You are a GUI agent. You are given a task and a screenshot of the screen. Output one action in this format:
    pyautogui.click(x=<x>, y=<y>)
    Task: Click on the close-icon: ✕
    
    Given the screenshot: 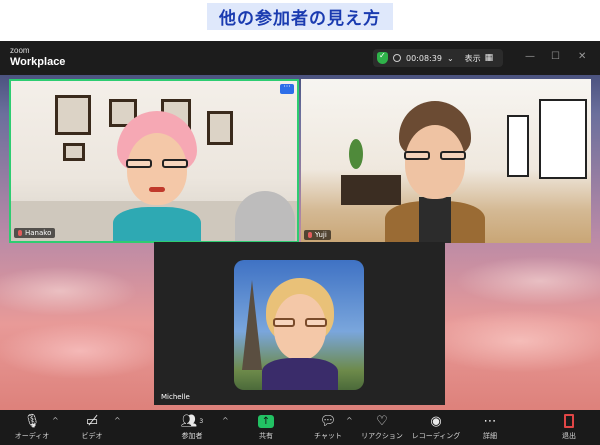 What is the action you would take?
    pyautogui.click(x=582, y=56)
    